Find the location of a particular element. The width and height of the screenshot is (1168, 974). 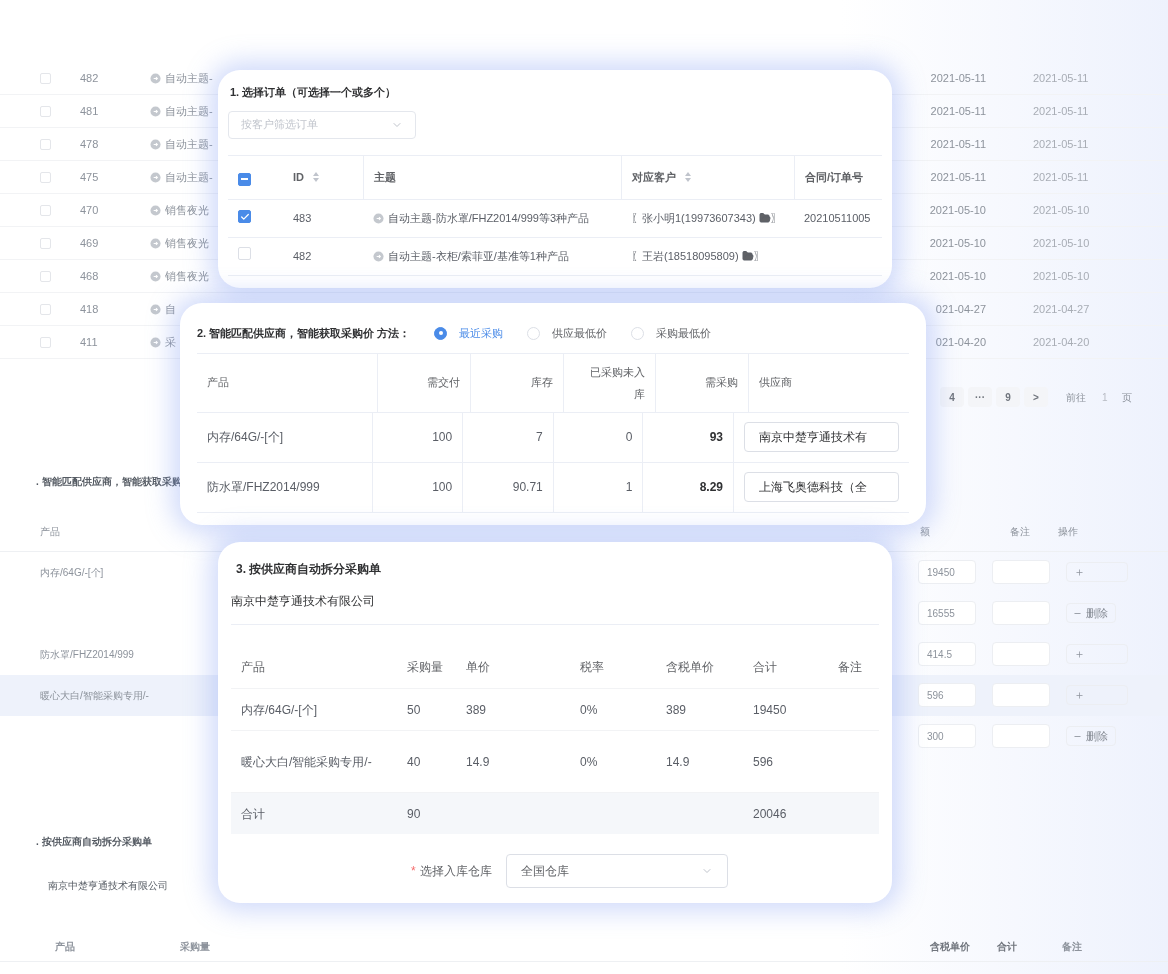

method-radio: 最近采购 is located at coordinates (469, 333).